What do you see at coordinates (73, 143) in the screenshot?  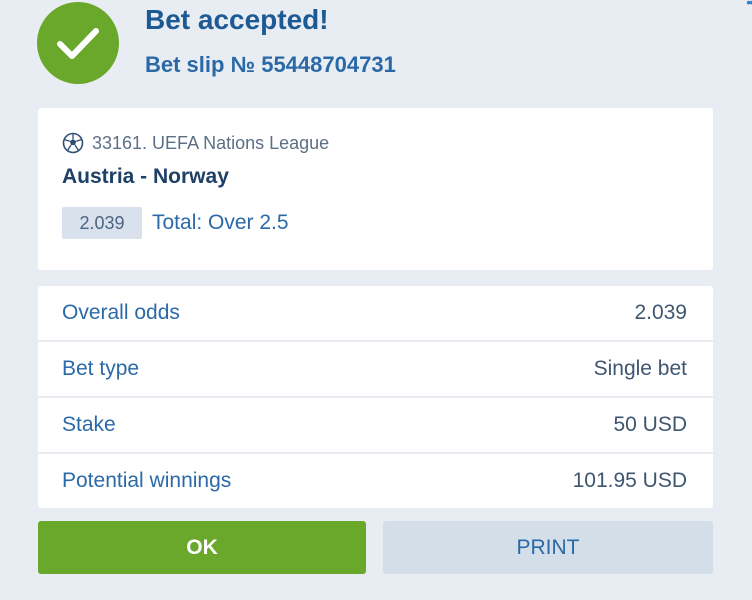 I see `soccer-ball-icon` at bounding box center [73, 143].